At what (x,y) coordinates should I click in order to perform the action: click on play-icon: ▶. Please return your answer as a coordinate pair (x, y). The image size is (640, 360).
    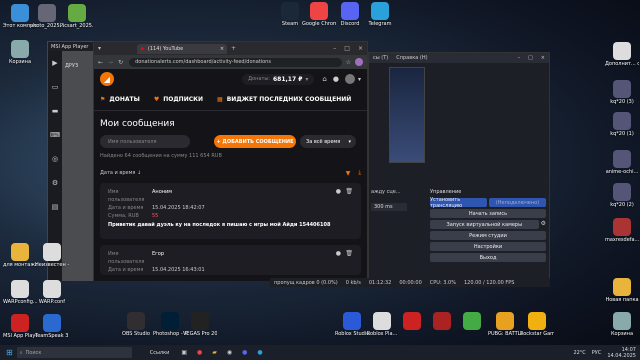
    Looking at the image, I should click on (54, 63).